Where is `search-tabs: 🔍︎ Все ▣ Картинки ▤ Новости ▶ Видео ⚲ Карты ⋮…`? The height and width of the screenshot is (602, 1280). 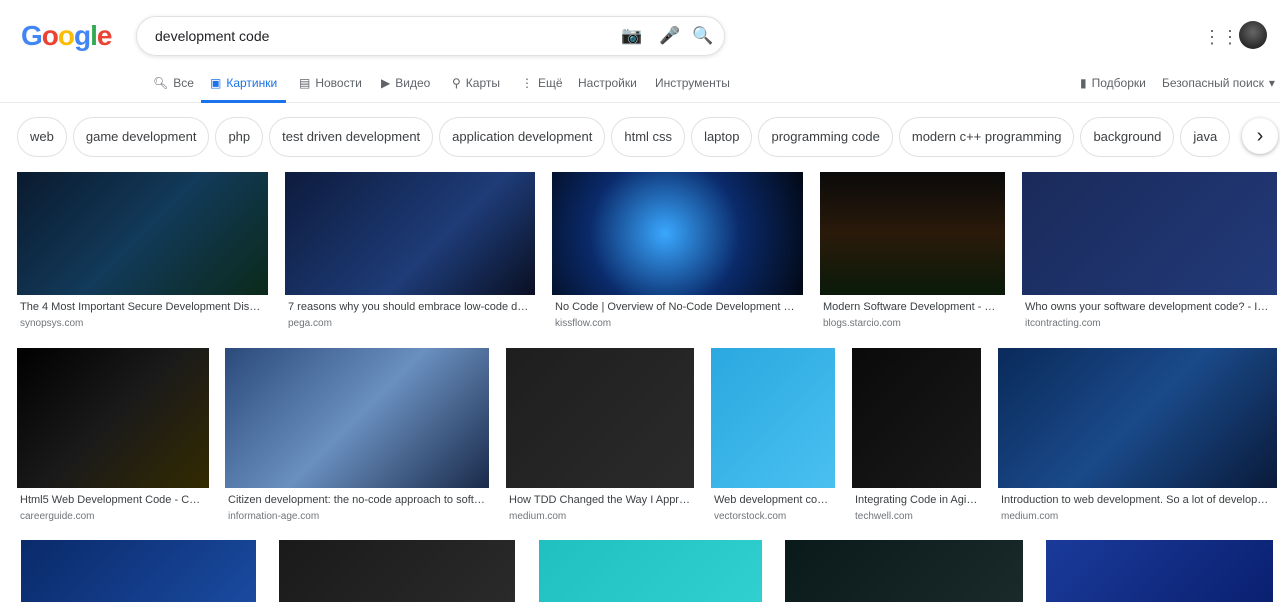
search-tabs: 🔍︎ Все ▣ Картинки ▤ Новости ▶ Видео ⚲ Карты ⋮… is located at coordinates (640, 89).